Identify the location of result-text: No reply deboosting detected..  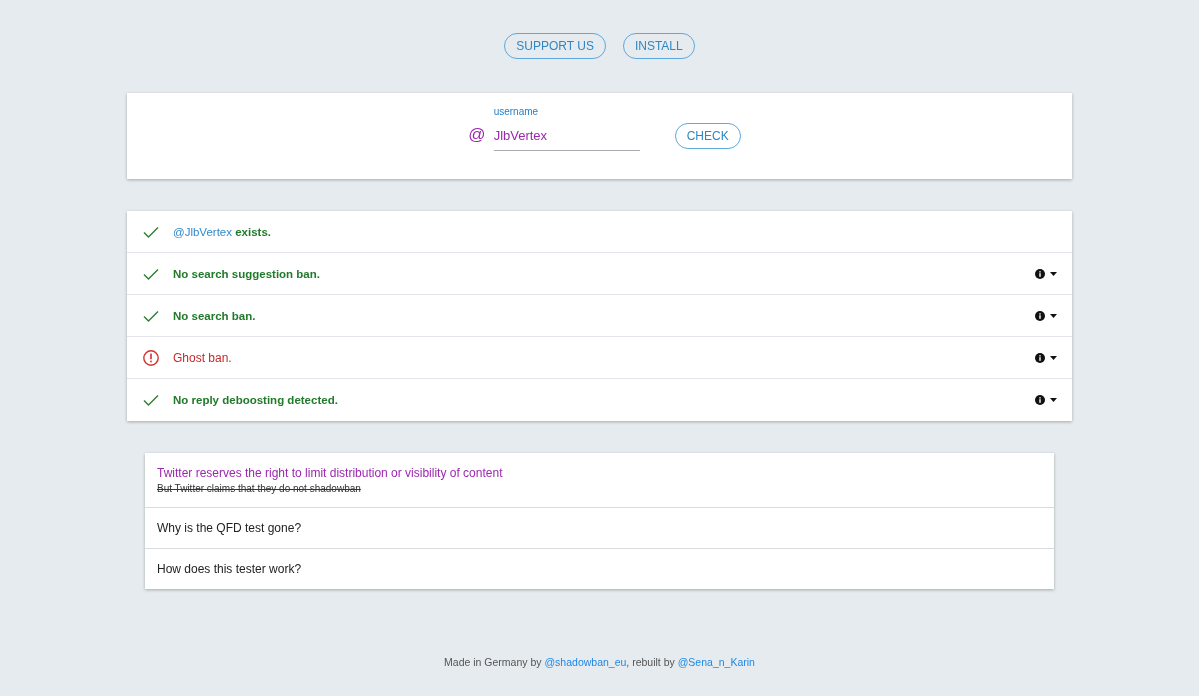
(255, 400).